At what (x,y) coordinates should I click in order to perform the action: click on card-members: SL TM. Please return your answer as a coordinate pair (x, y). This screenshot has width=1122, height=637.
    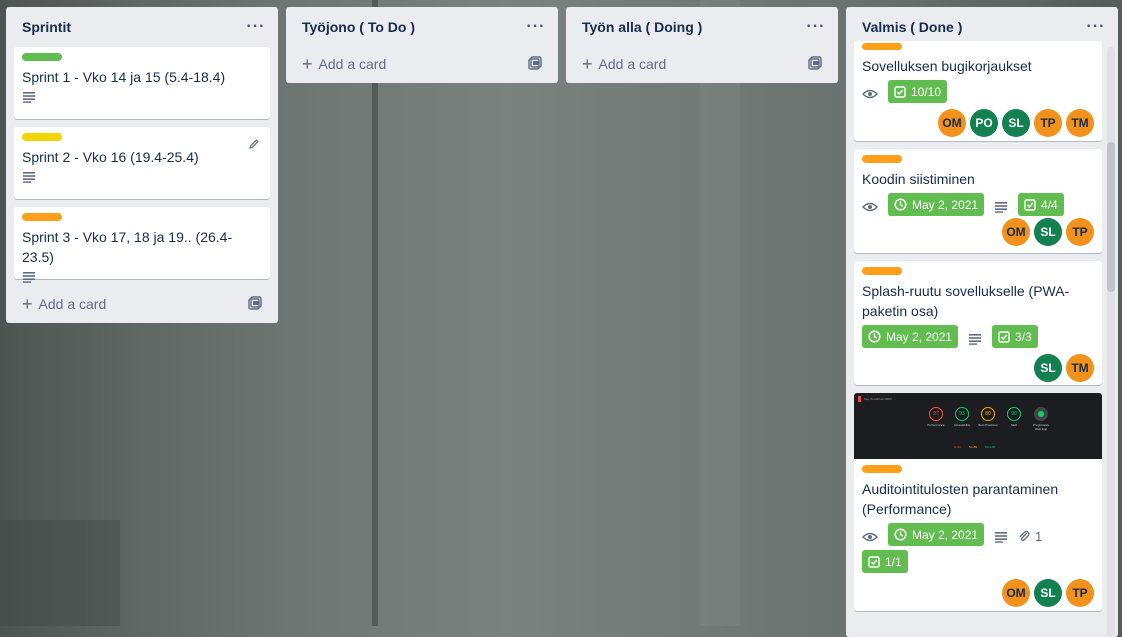
    Looking at the image, I should click on (978, 368).